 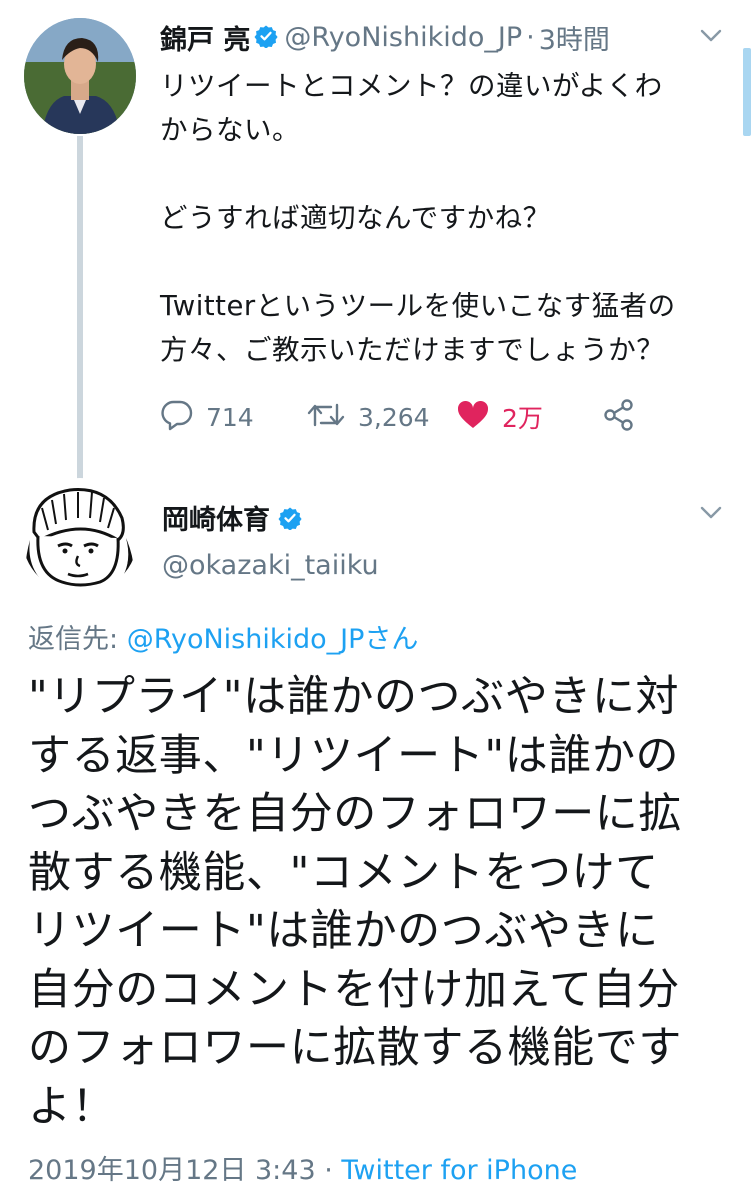 I want to click on reply-icon, so click(x=177, y=417).